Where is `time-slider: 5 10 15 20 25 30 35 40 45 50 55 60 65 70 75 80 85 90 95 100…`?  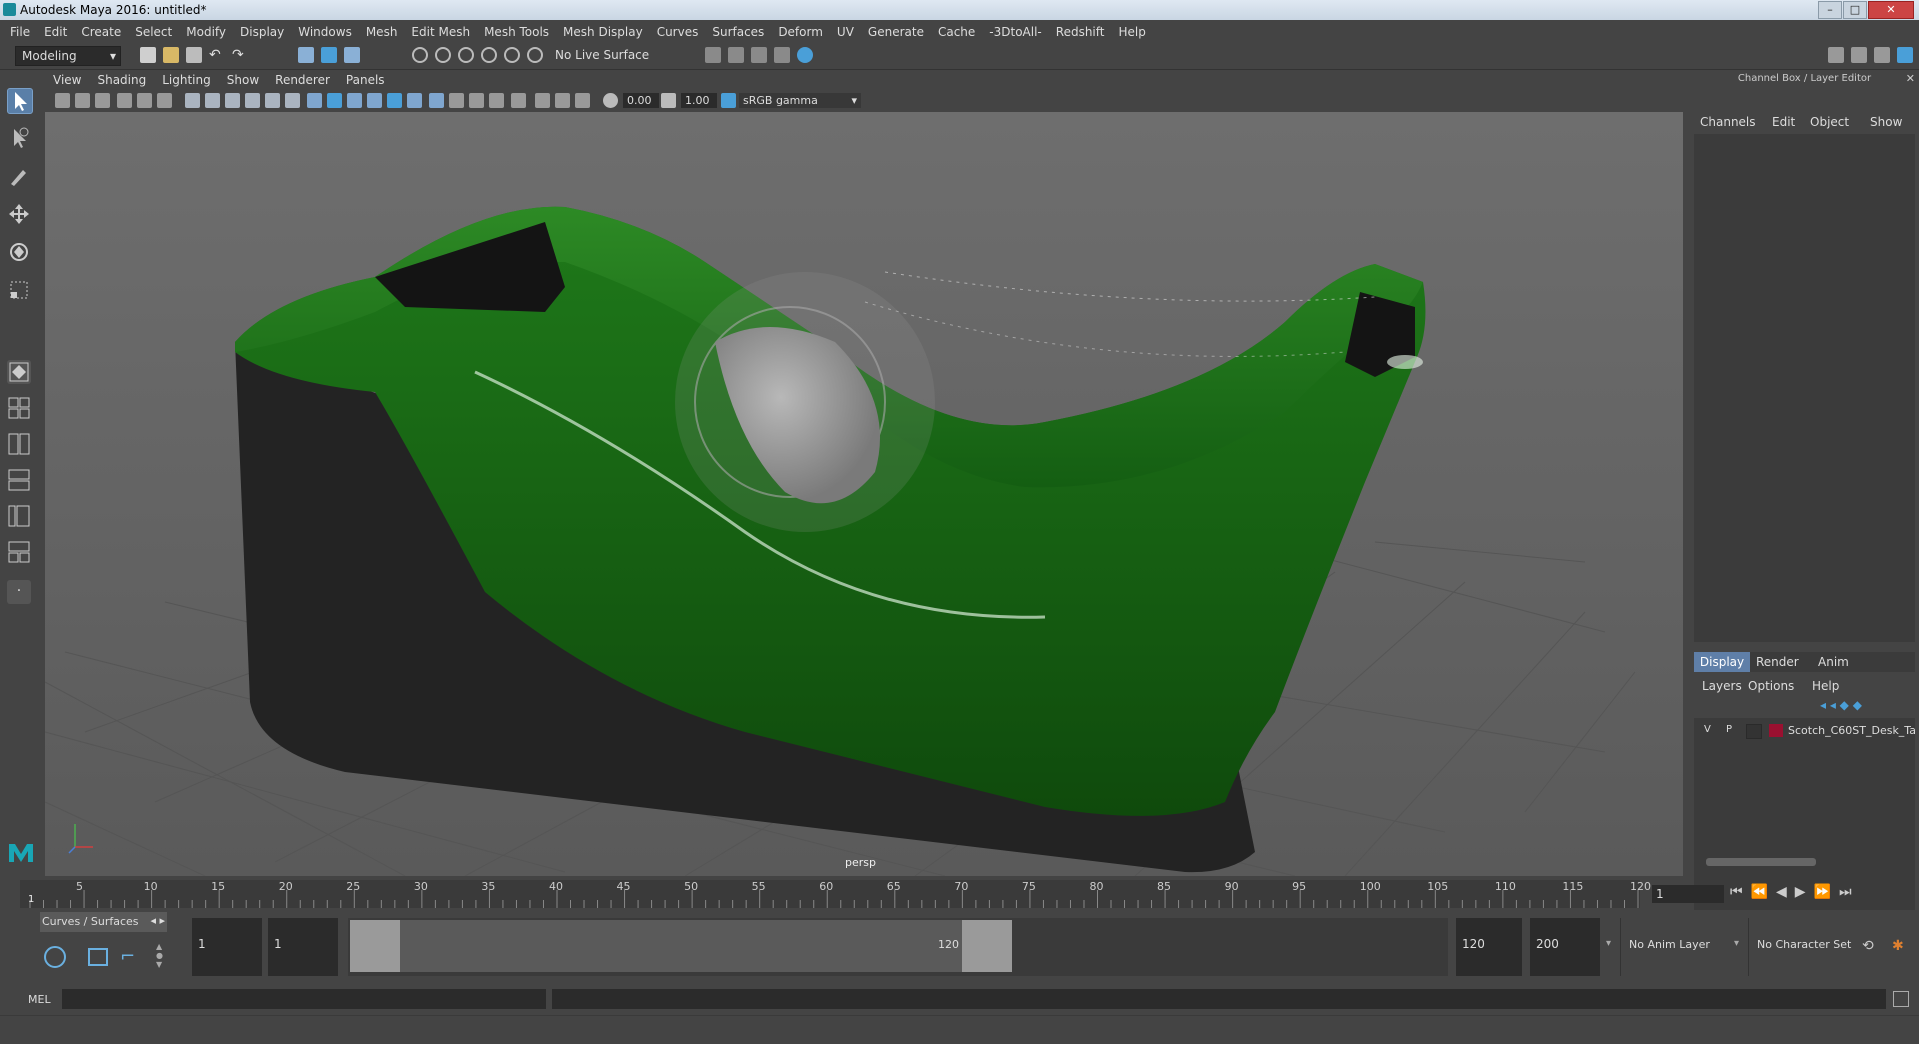 time-slider: 5 10 15 20 25 30 35 40 45 50 55 60 65 70 75 80 85 90 95 100… is located at coordinates (835, 894).